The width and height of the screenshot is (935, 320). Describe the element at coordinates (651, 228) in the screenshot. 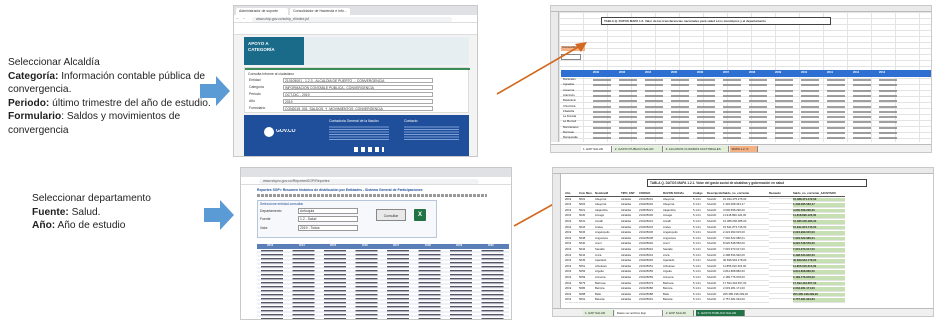

I see `table-cell: 210405034` at that location.